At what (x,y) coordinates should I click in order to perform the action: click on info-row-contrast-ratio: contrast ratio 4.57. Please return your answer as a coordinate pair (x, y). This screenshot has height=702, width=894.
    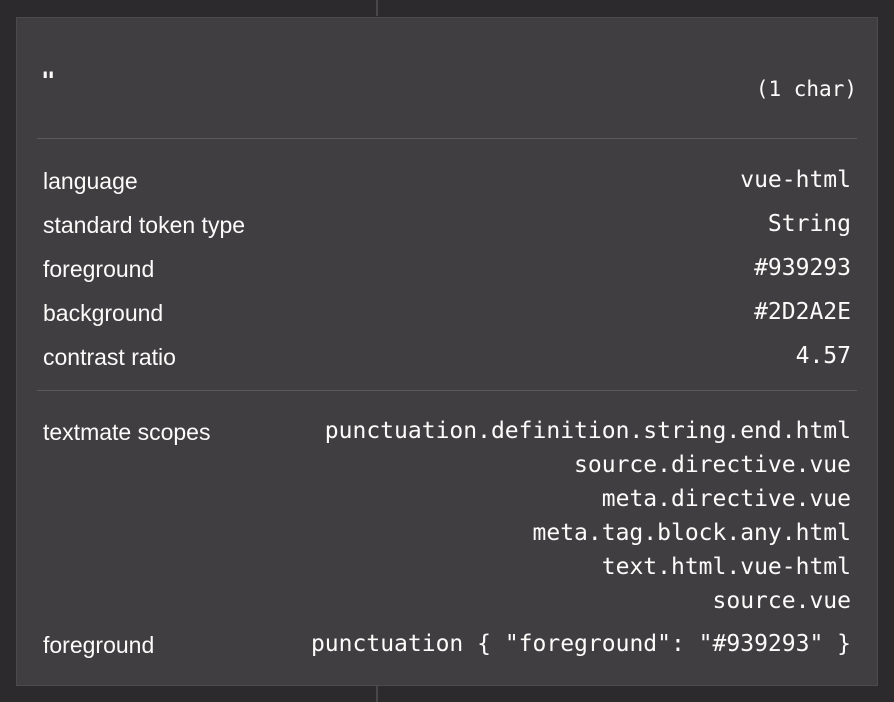
    Looking at the image, I should click on (447, 361).